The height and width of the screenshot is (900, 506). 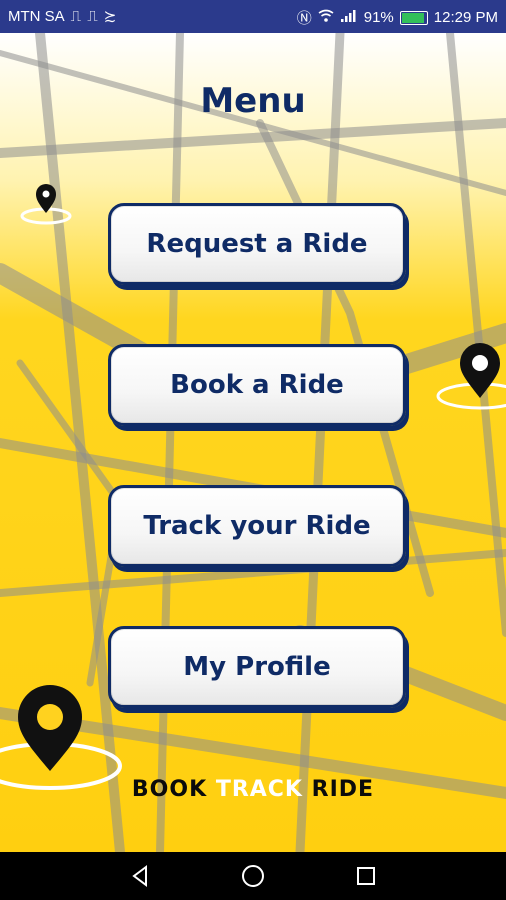 What do you see at coordinates (378, 17) in the screenshot?
I see `battery-percentage: 91%` at bounding box center [378, 17].